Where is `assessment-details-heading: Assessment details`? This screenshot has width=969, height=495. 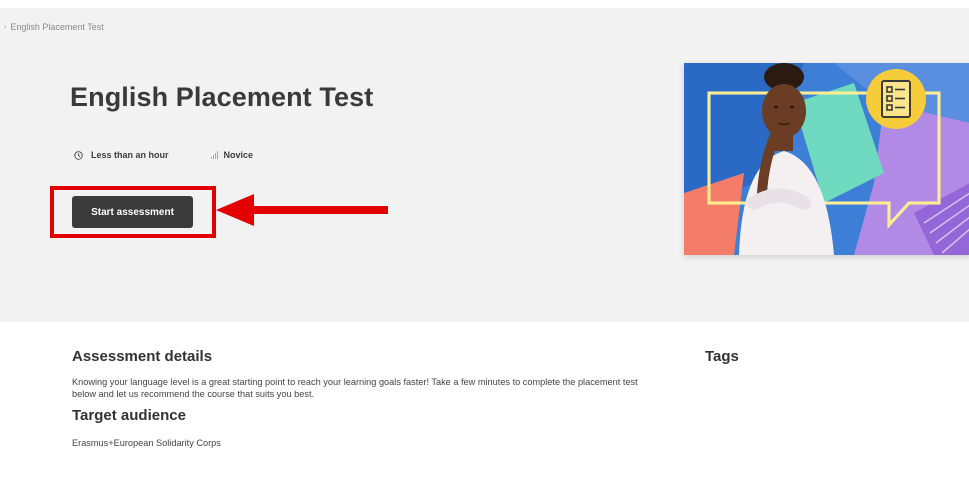 assessment-details-heading: Assessment details is located at coordinates (142, 356).